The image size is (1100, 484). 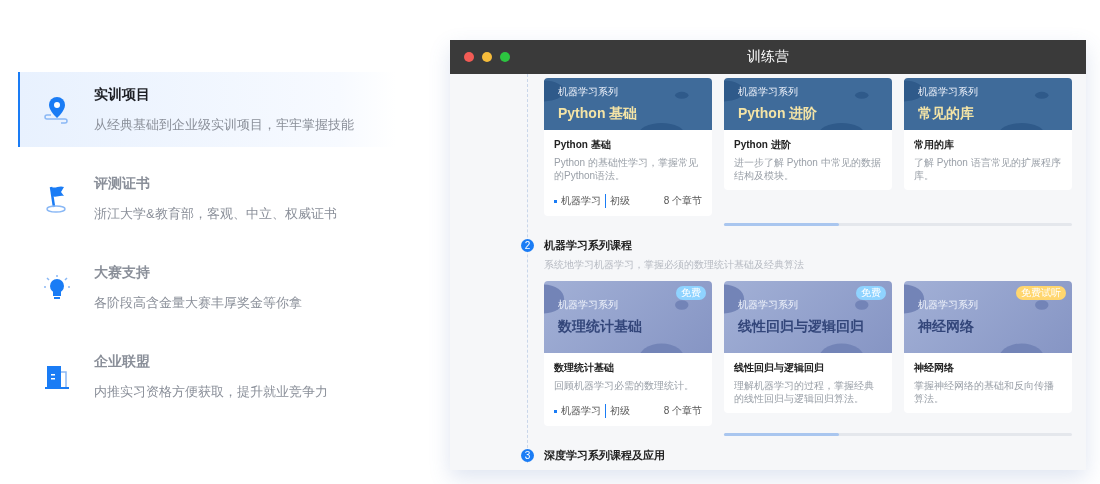 I want to click on banner-title: 常见的库, so click(x=946, y=114).